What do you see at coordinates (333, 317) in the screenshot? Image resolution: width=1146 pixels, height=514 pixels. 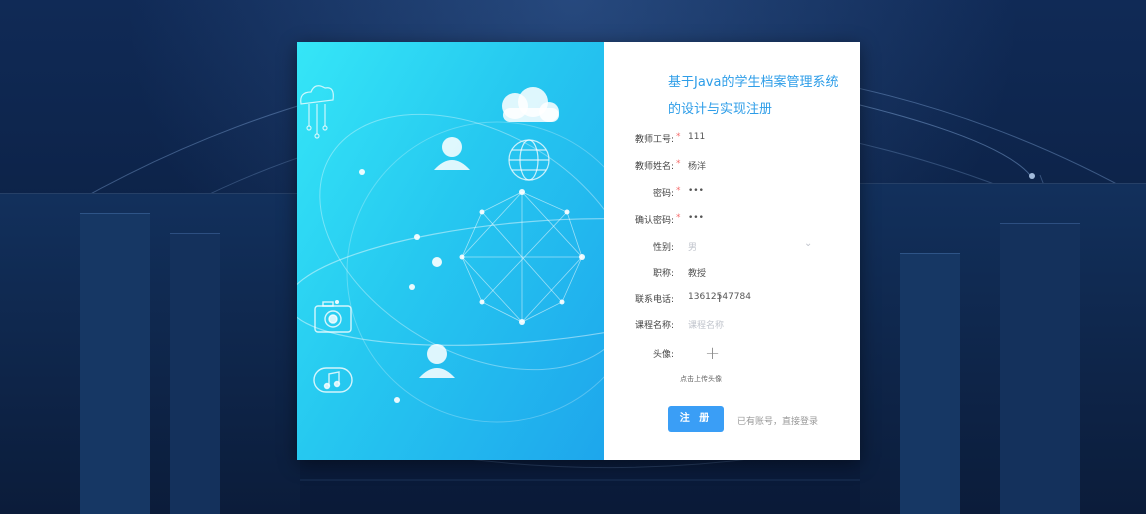 I see `camera-icon` at bounding box center [333, 317].